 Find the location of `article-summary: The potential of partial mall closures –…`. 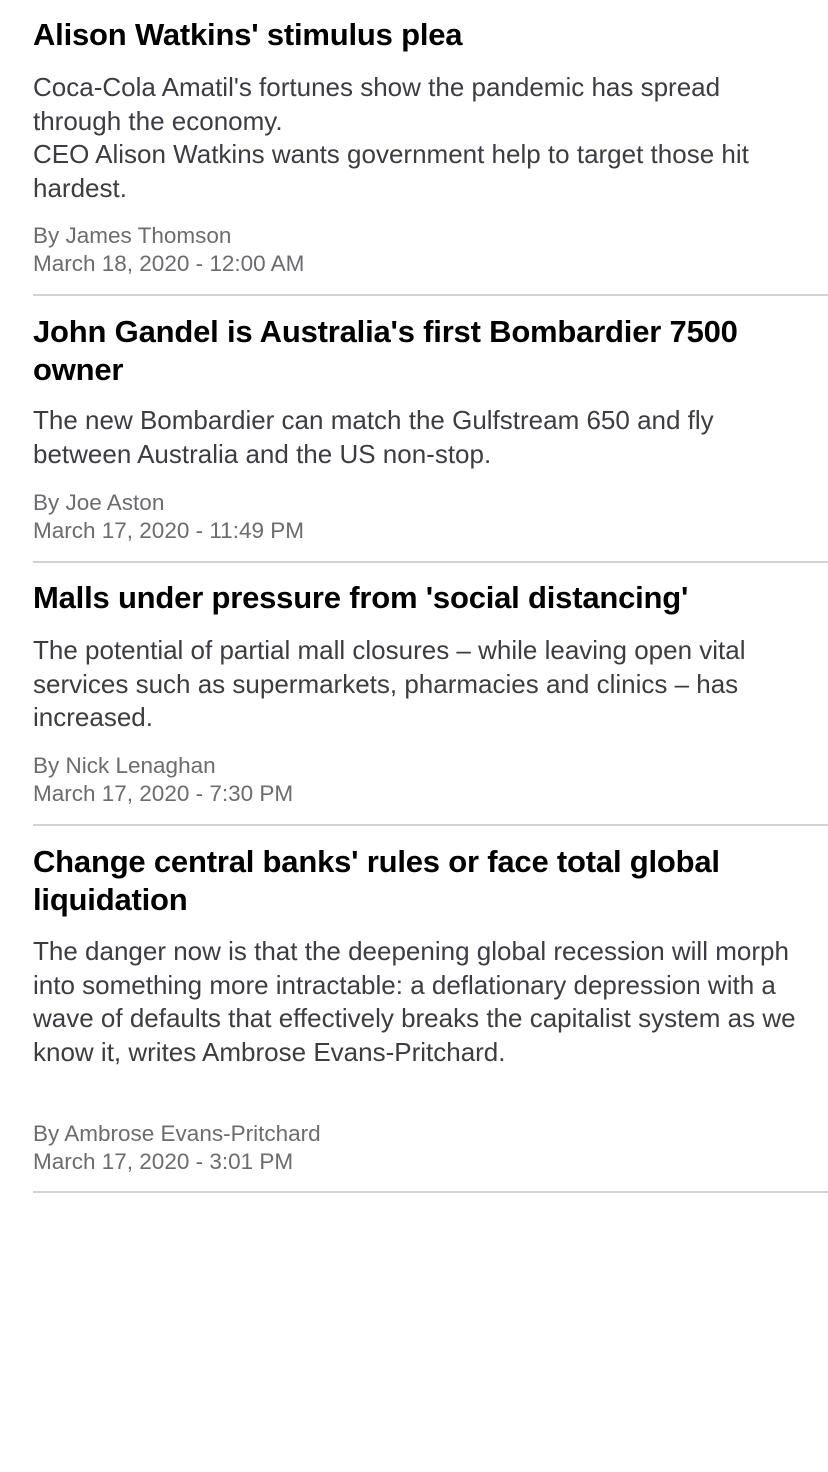

article-summary: The potential of partial mall closures –… is located at coordinates (389, 683).